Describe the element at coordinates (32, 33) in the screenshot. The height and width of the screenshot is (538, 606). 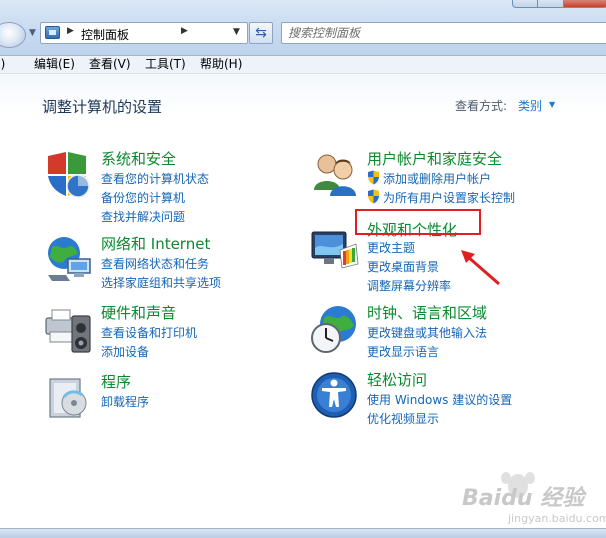
I see `recent-pages-dropdown-icon: ▼` at that location.